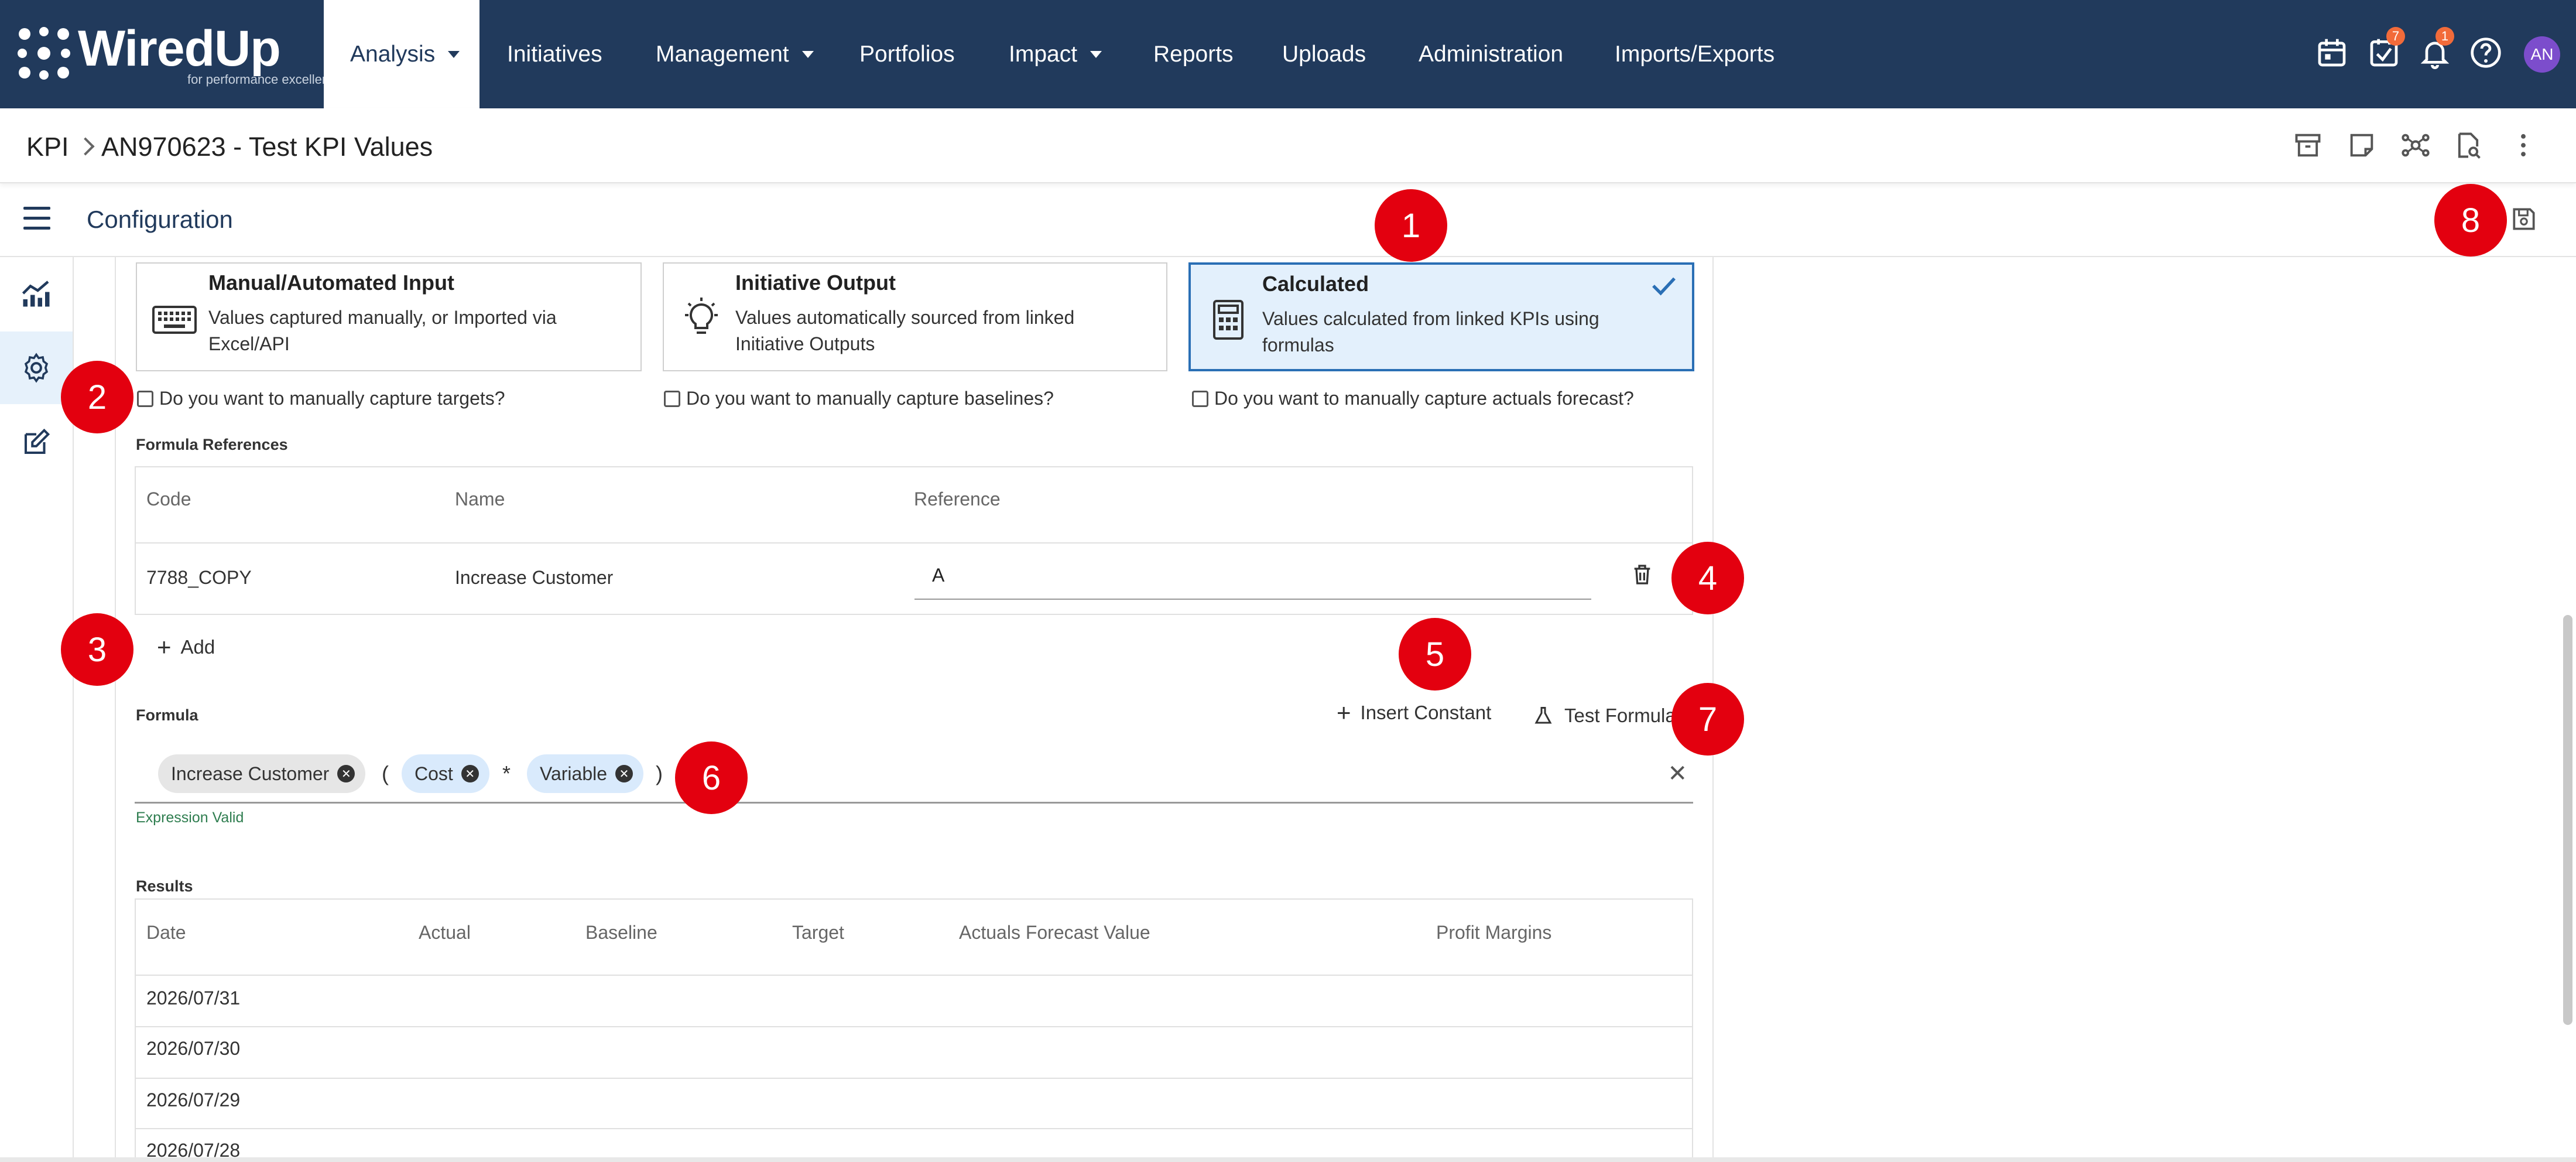 The image size is (2576, 1162). I want to click on column-header-target: Target, so click(818, 932).